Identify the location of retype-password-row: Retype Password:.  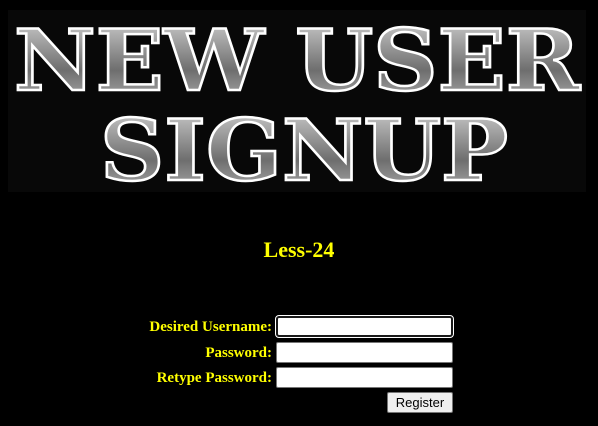
(299, 378).